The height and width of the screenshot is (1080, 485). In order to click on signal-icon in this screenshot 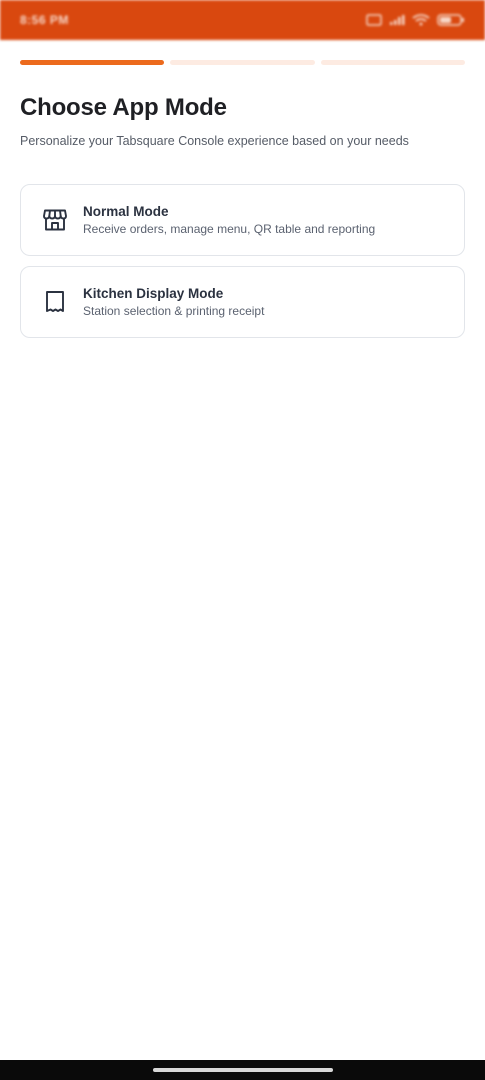, I will do `click(397, 20)`.